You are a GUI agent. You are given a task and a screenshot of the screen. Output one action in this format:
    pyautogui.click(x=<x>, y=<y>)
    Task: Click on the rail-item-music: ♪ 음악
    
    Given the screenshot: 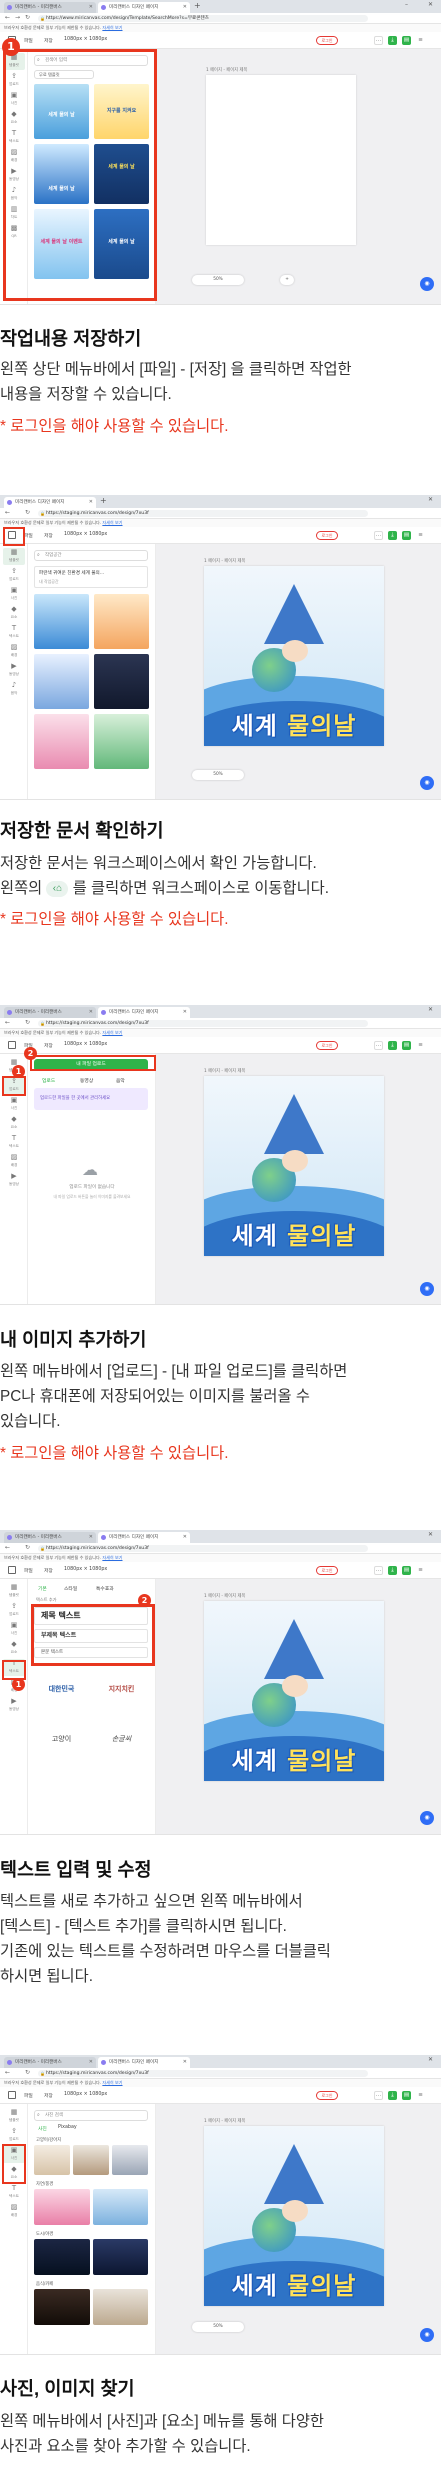 What is the action you would take?
    pyautogui.click(x=14, y=689)
    